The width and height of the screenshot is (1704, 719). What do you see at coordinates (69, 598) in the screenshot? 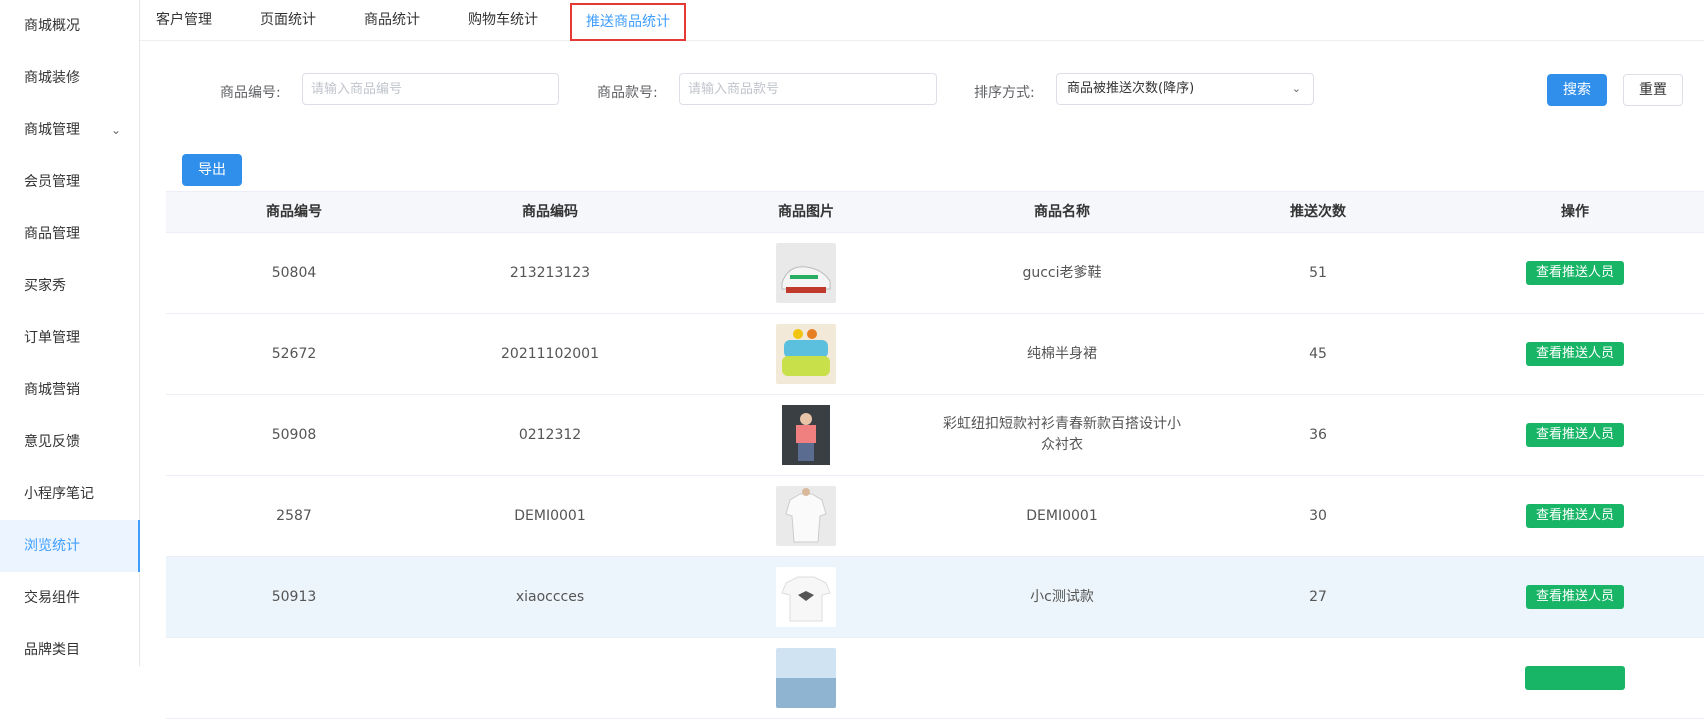
I see `sidebar-item-trade-component: 交易组件` at bounding box center [69, 598].